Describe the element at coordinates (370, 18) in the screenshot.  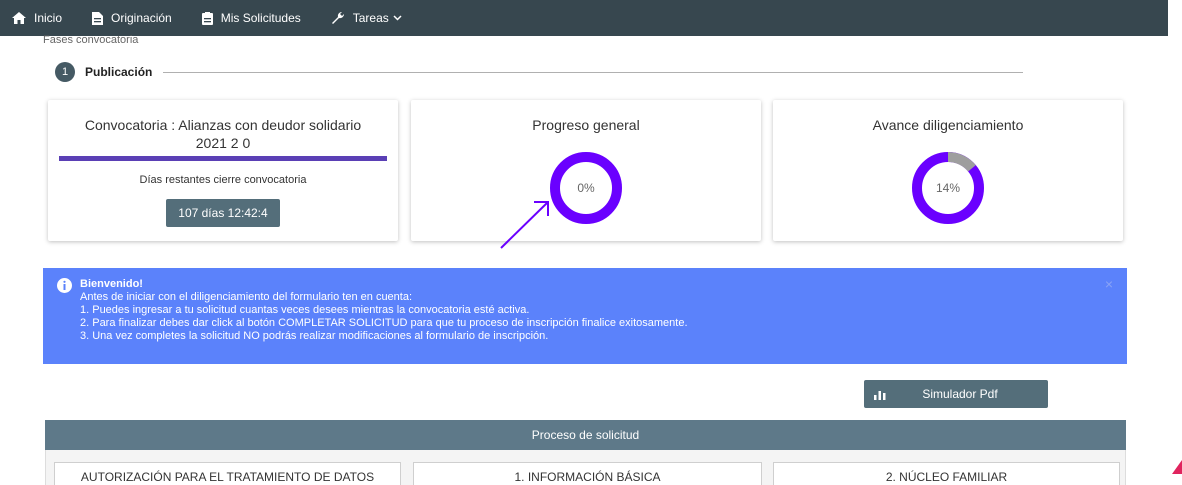
I see `nav-tareas-label: Tareas` at that location.